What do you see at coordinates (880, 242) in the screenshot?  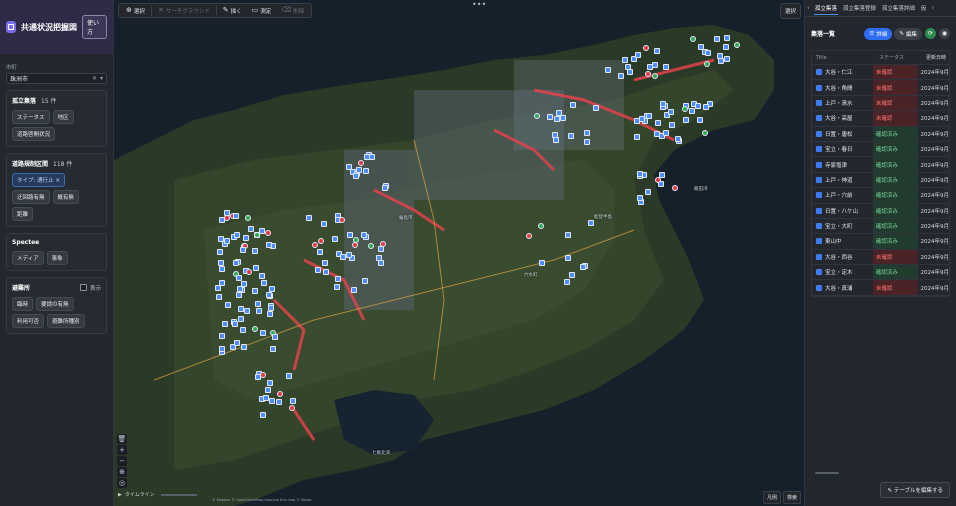 I see `table-row: 東山中 確認済み 2024年9月` at bounding box center [880, 242].